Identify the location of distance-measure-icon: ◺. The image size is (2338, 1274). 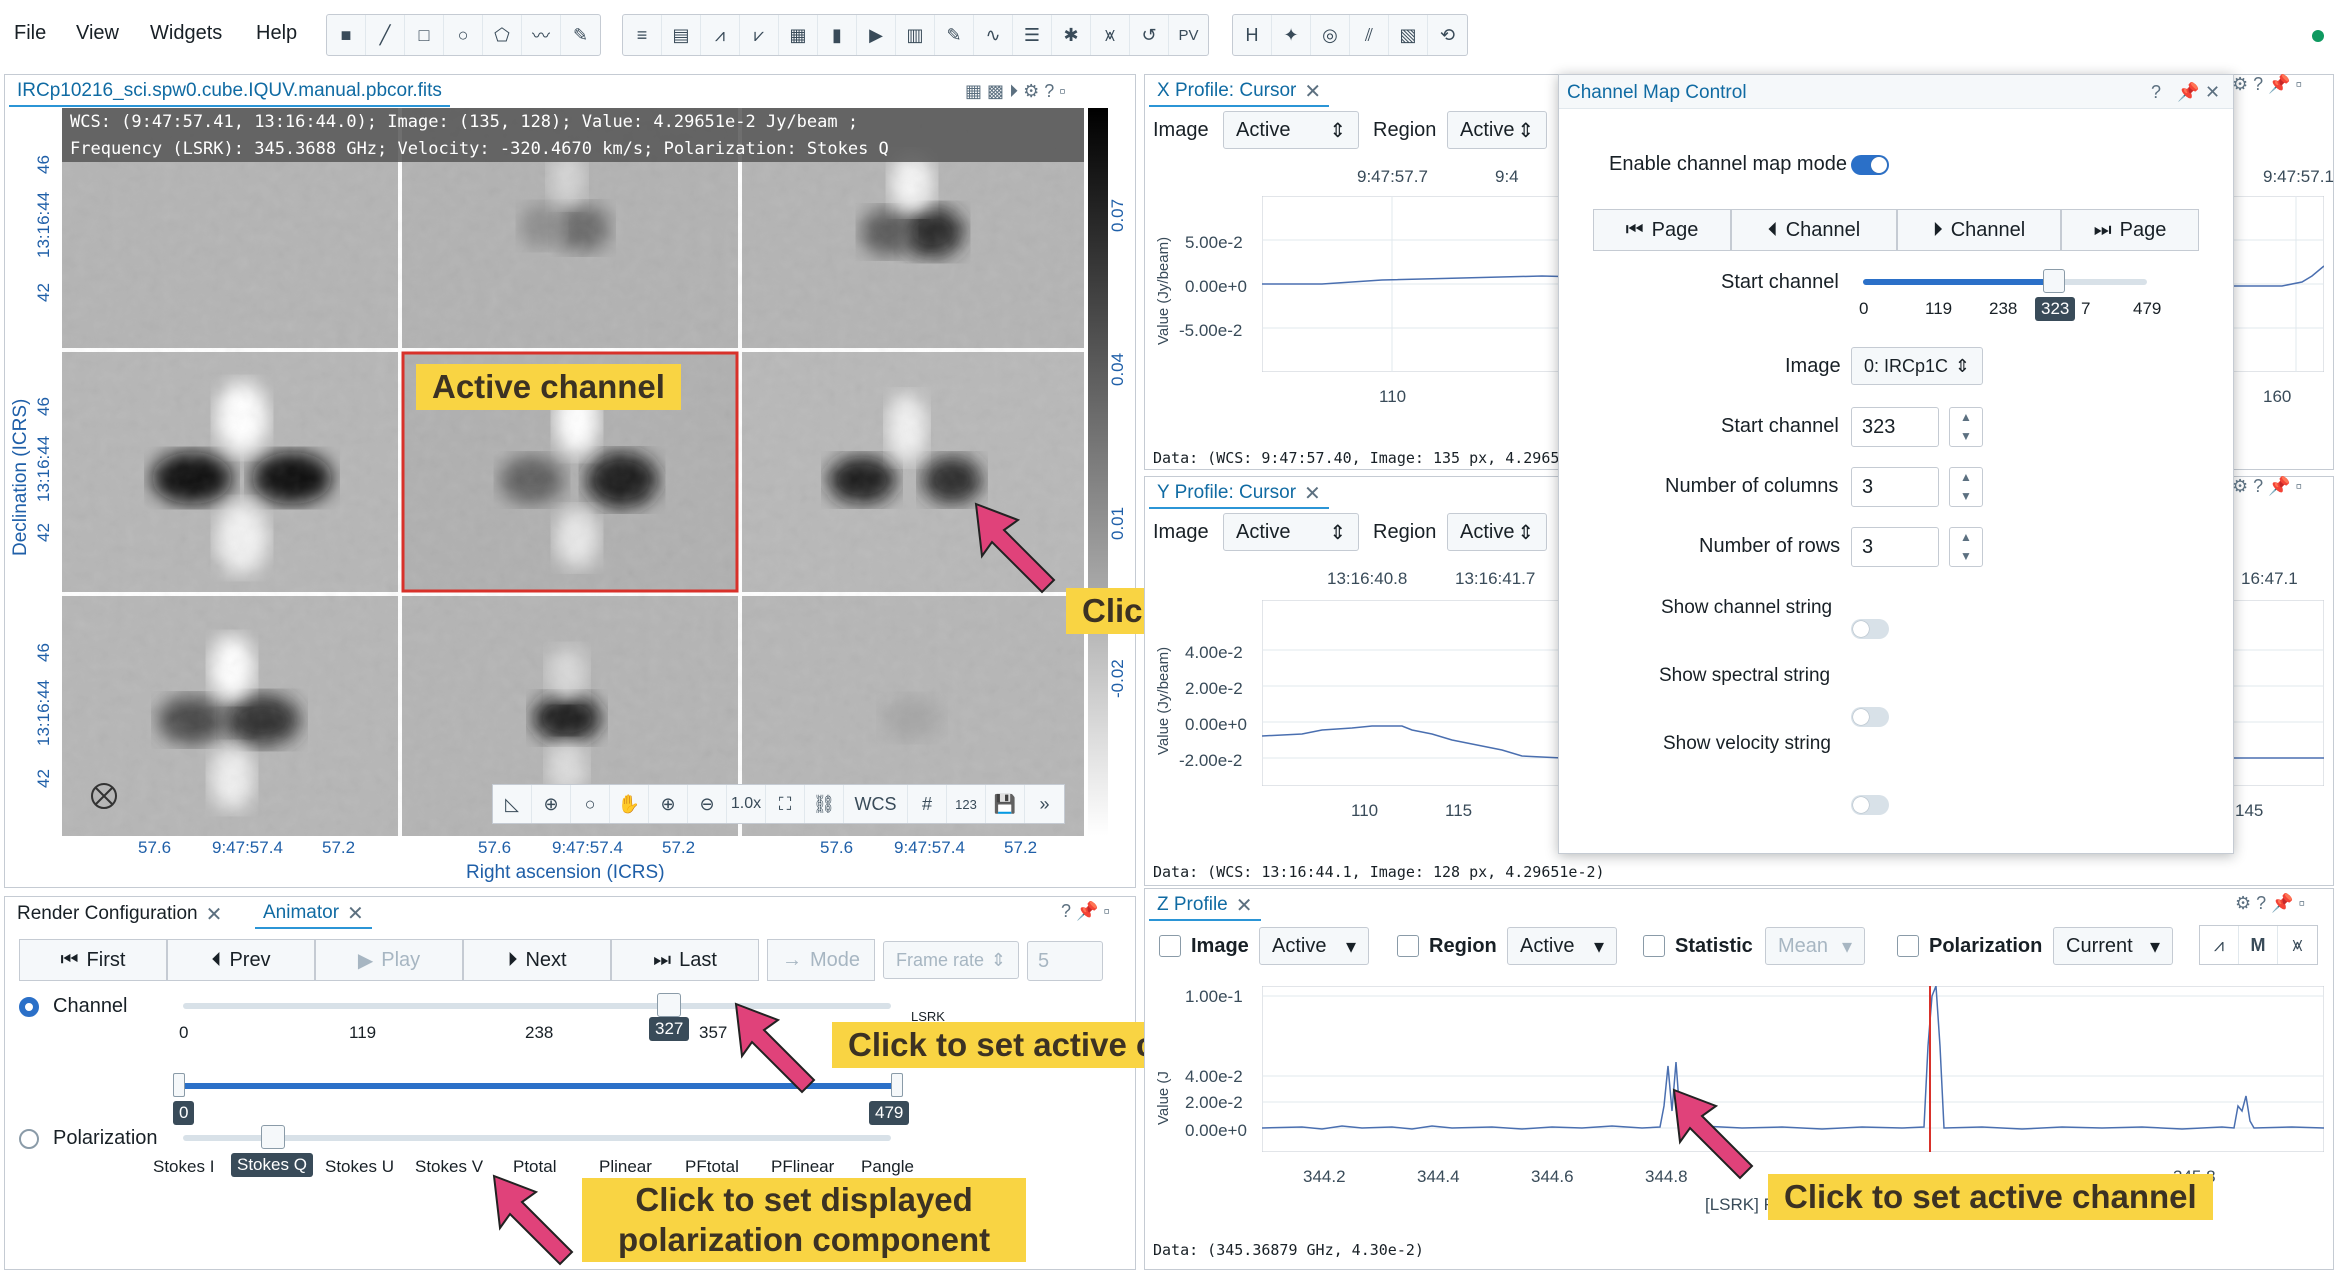
(512, 804).